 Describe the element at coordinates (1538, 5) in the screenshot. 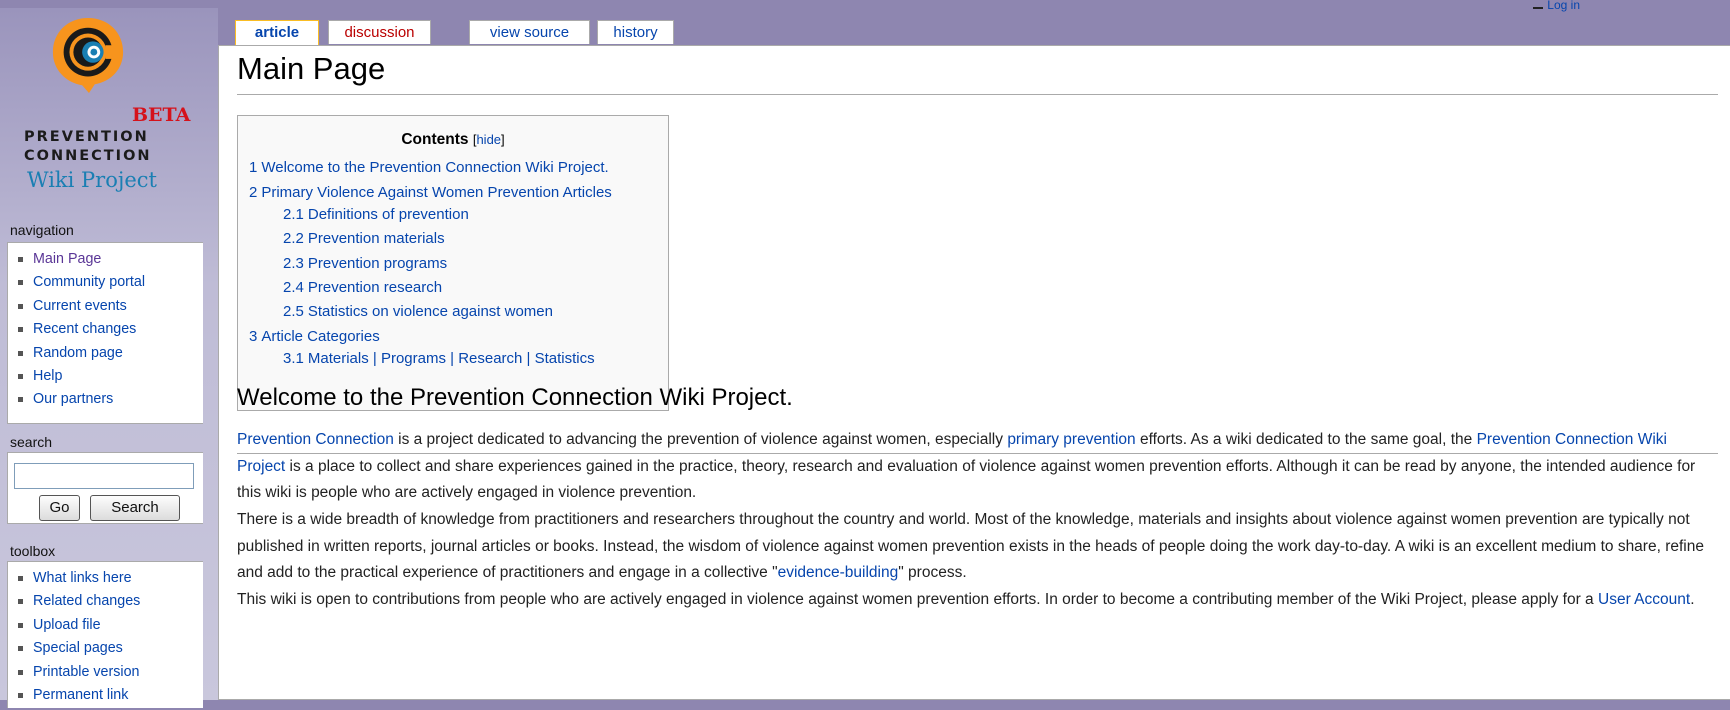

I see `user-icon` at that location.